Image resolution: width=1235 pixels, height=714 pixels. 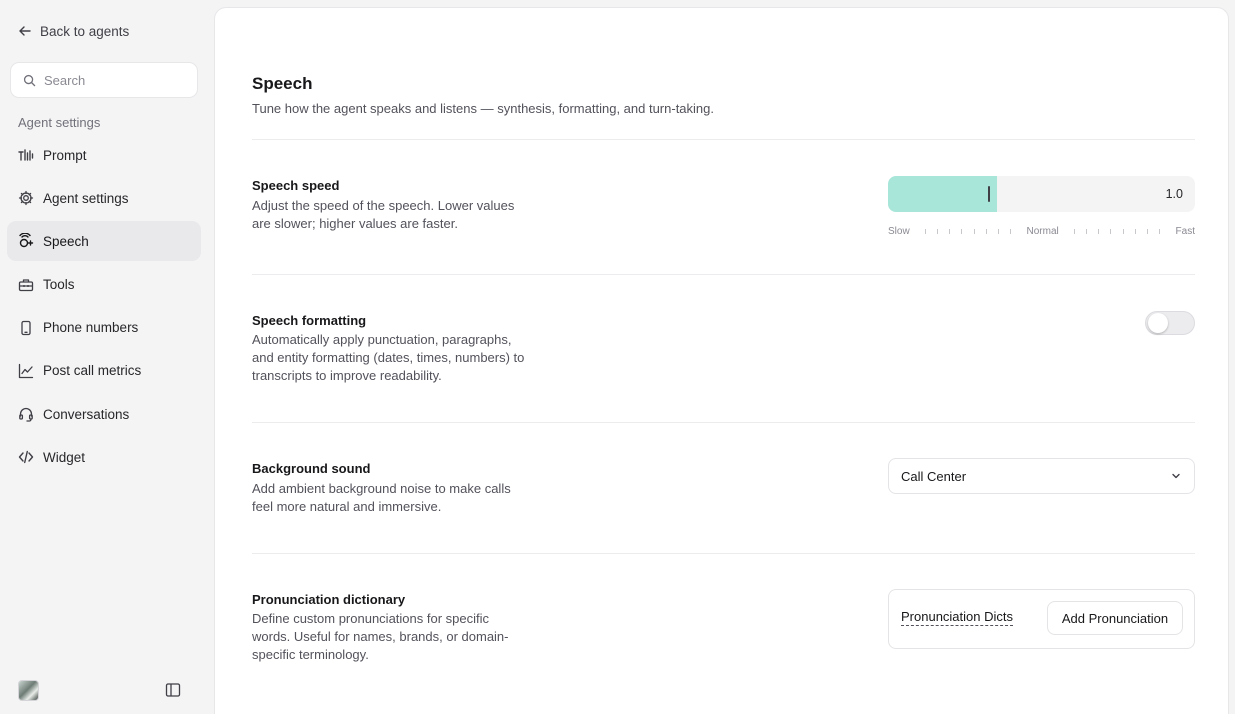 I want to click on search-icon, so click(x=29, y=80).